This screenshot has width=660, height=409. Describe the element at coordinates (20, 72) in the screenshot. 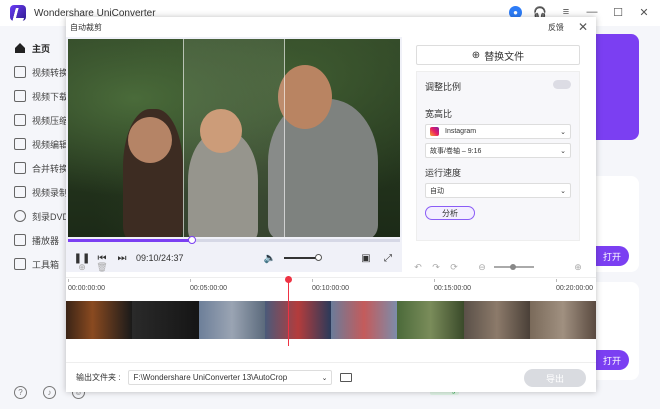

I see `video-convert-icon` at that location.